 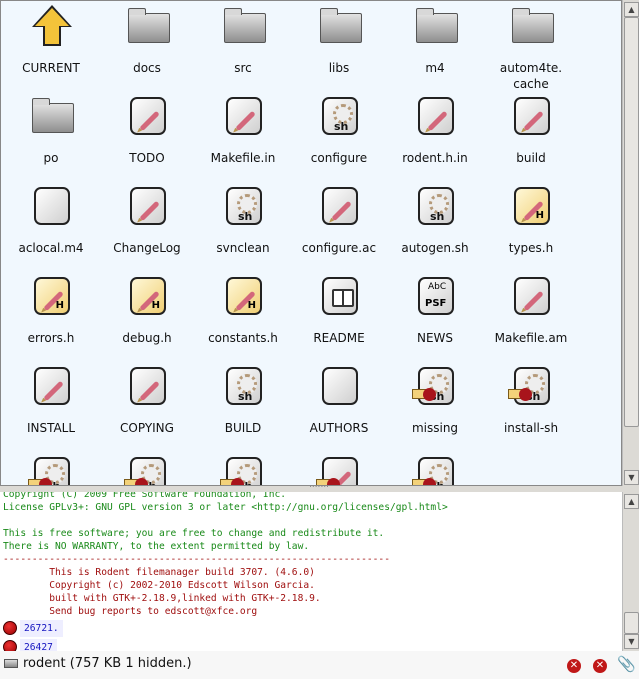 I want to click on file-name: constants.h, so click(x=243, y=338).